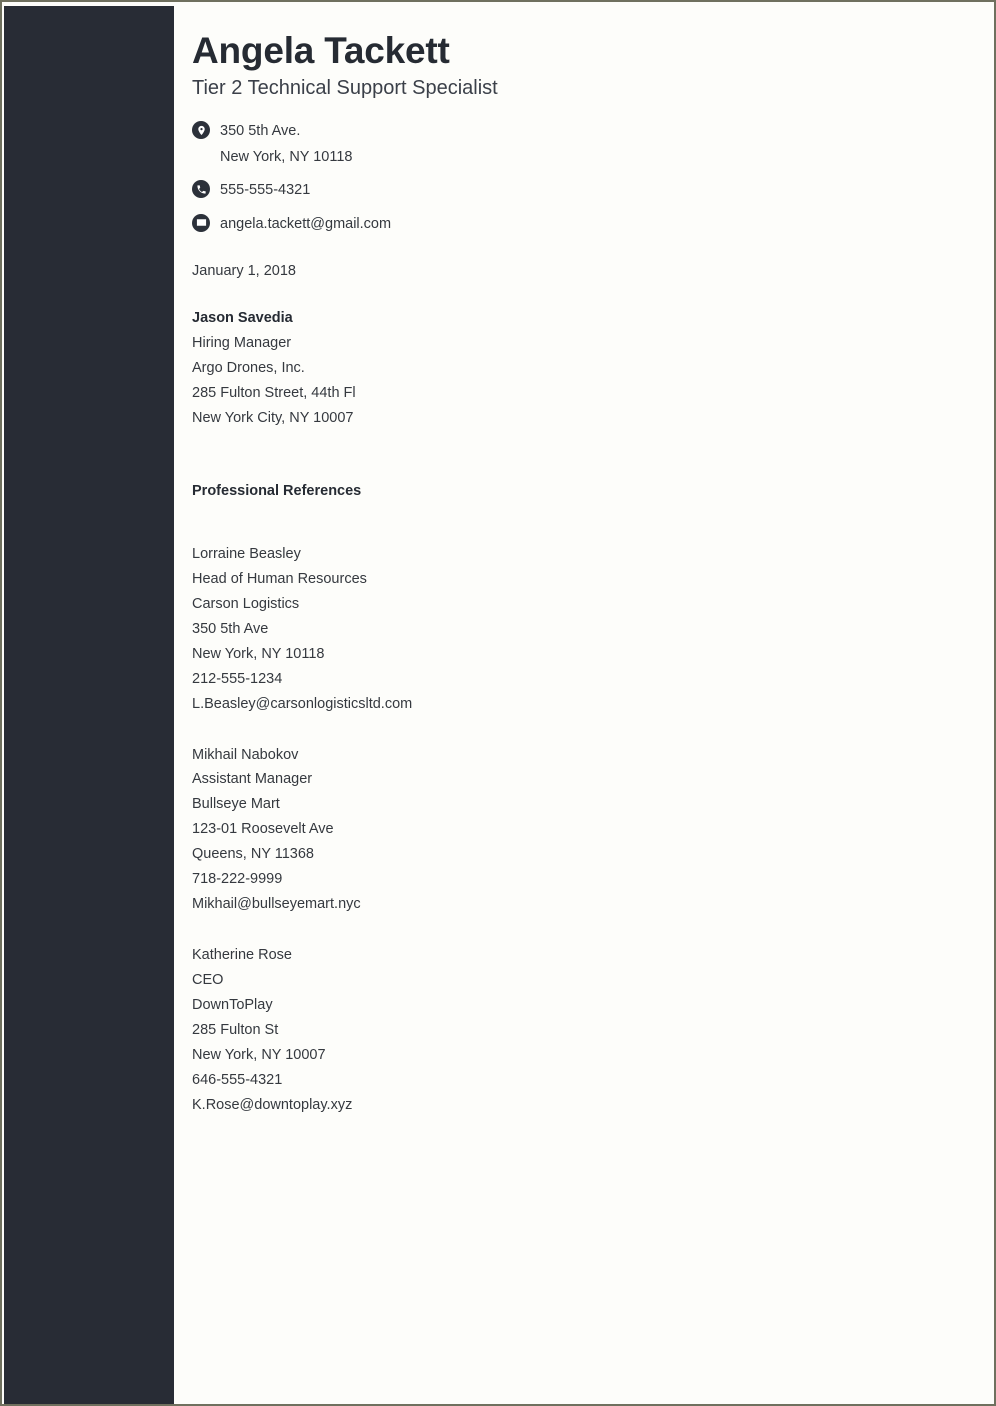  What do you see at coordinates (321, 50) in the screenshot?
I see `page-title: Angela Tackett` at bounding box center [321, 50].